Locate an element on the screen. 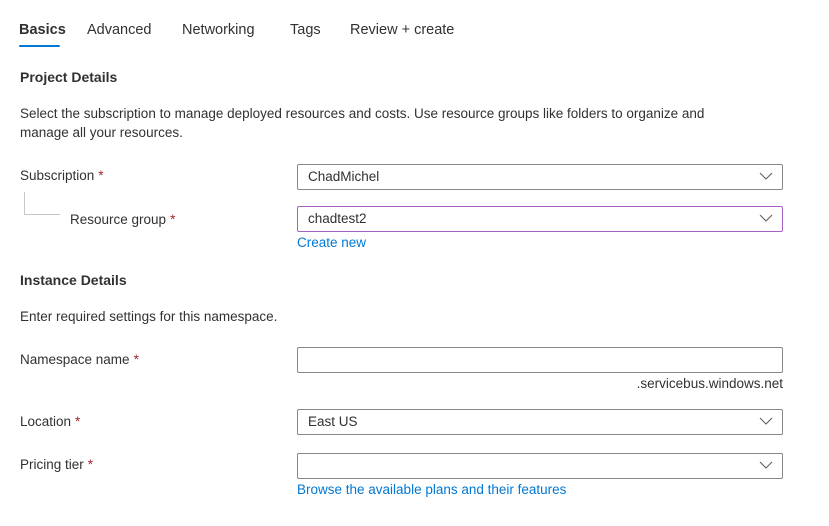  project-details-heading: Project Details is located at coordinates (69, 77).